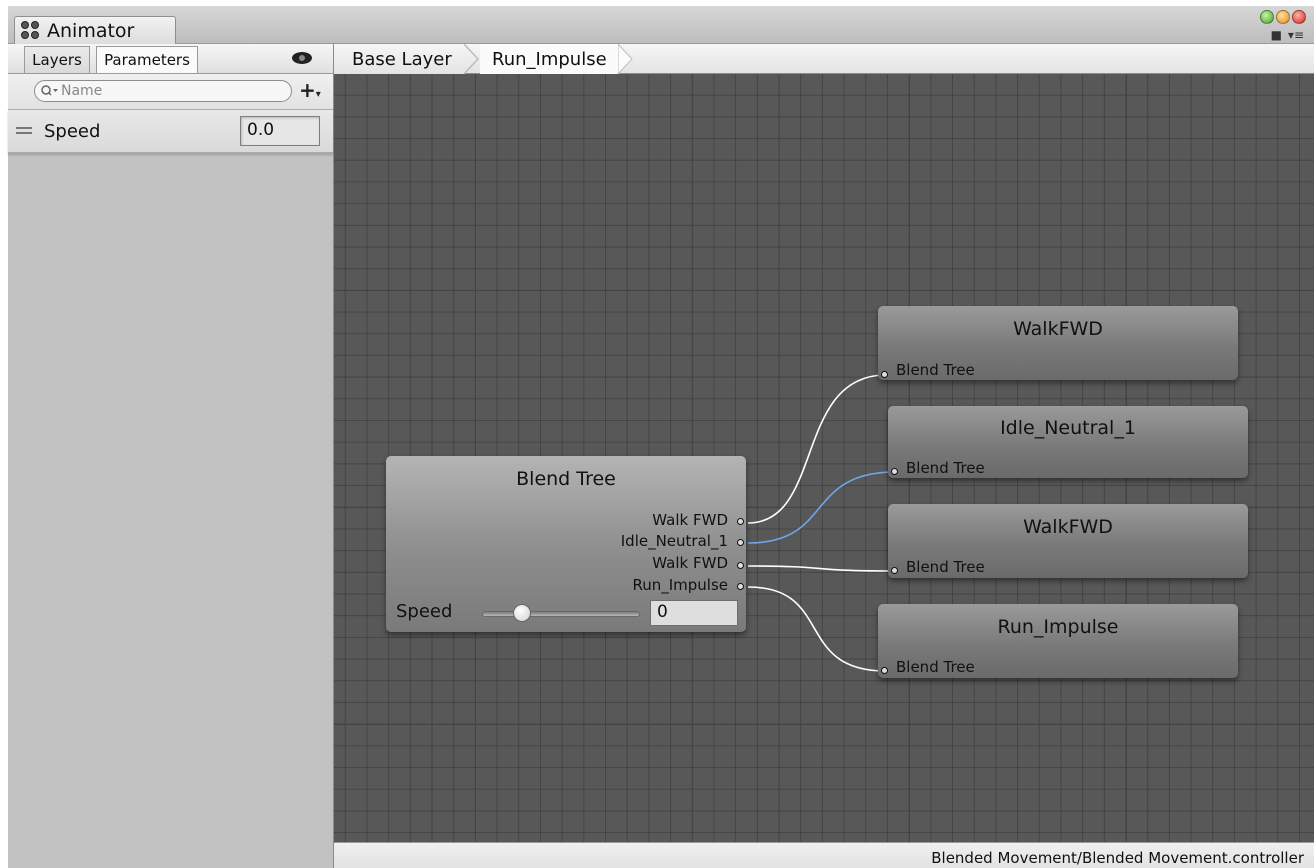 The width and height of the screenshot is (1314, 868). What do you see at coordinates (91, 31) in the screenshot?
I see `animator-tab-label: Animator` at bounding box center [91, 31].